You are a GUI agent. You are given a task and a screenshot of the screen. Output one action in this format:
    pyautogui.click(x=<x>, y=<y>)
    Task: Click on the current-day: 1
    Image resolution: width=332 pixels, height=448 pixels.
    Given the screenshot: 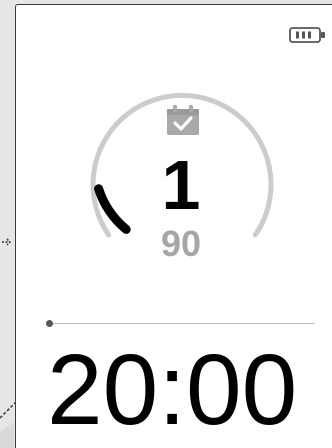 What is the action you would take?
    pyautogui.click(x=181, y=185)
    